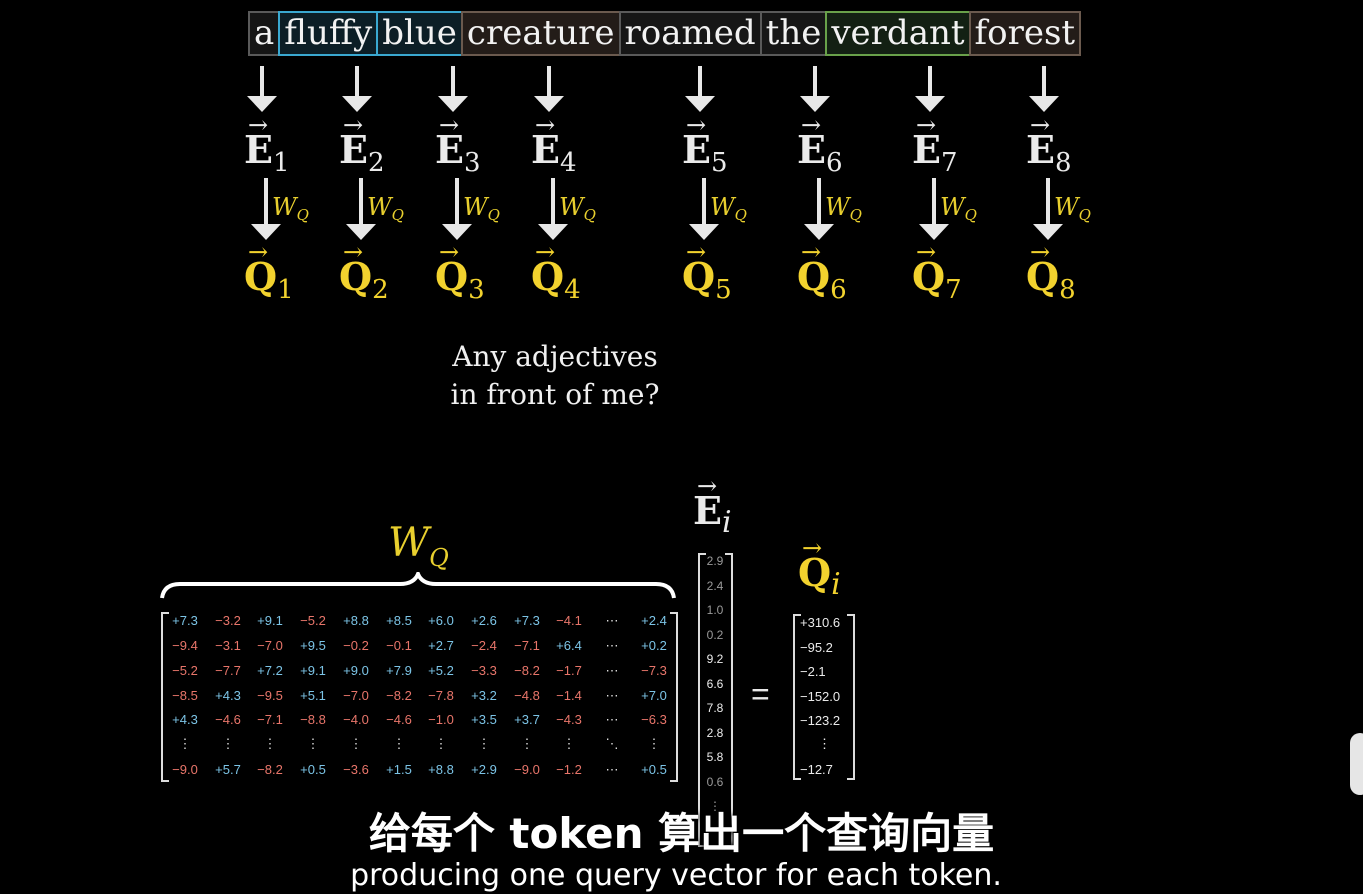  Describe the element at coordinates (484, 769) in the screenshot. I see `matrix-cell: +2.9` at that location.